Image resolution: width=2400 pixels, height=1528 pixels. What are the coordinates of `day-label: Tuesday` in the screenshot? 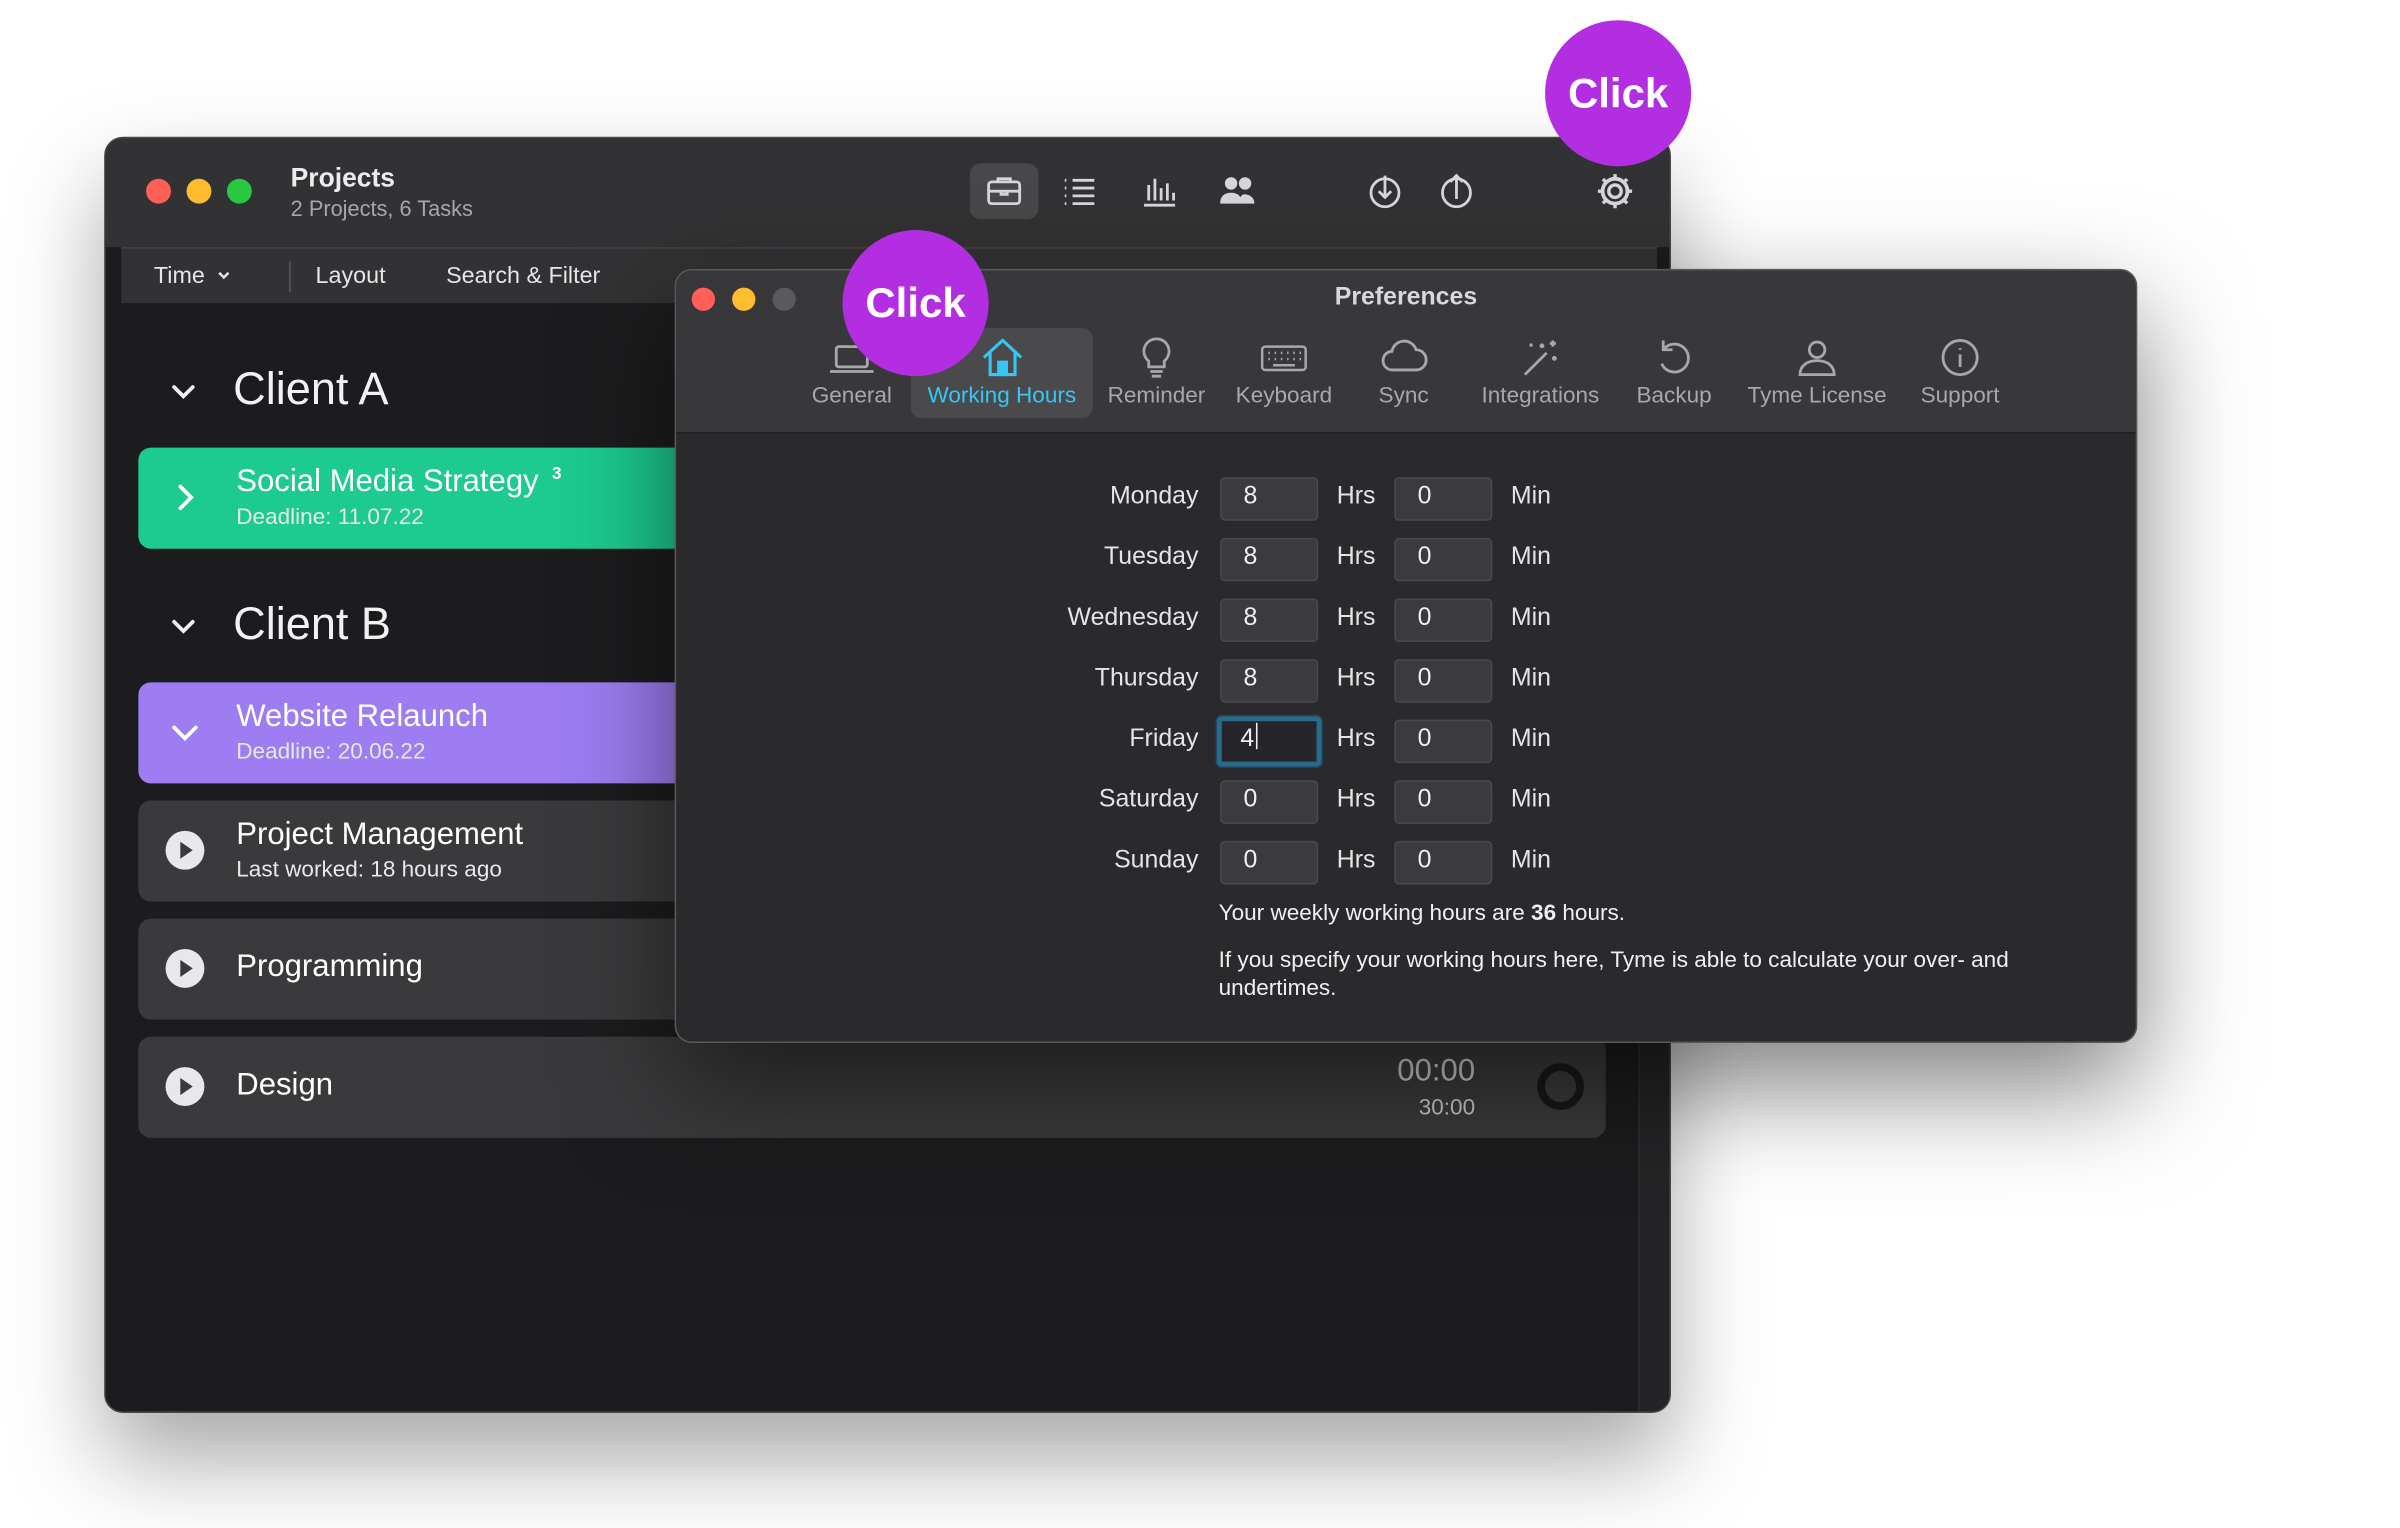 It's located at (1151, 557).